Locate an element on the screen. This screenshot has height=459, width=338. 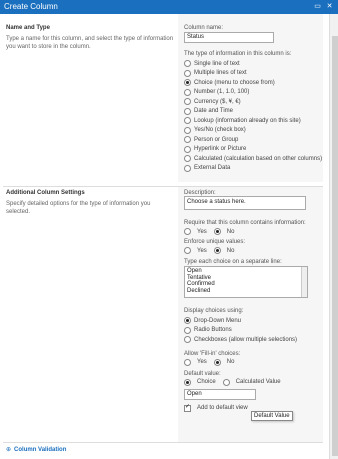
choices-list: Open Tentative Confirmed Declined is located at coordinates (246, 281).